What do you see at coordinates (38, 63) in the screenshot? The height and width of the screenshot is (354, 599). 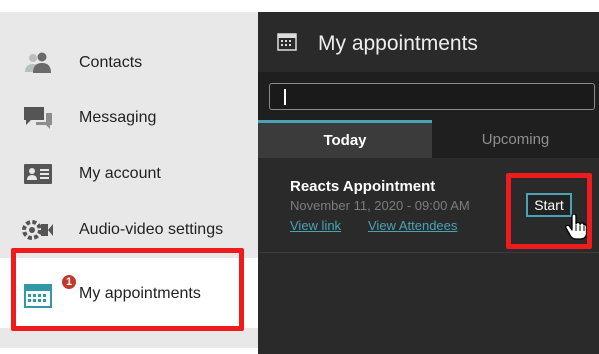 I see `contacts-icon` at bounding box center [38, 63].